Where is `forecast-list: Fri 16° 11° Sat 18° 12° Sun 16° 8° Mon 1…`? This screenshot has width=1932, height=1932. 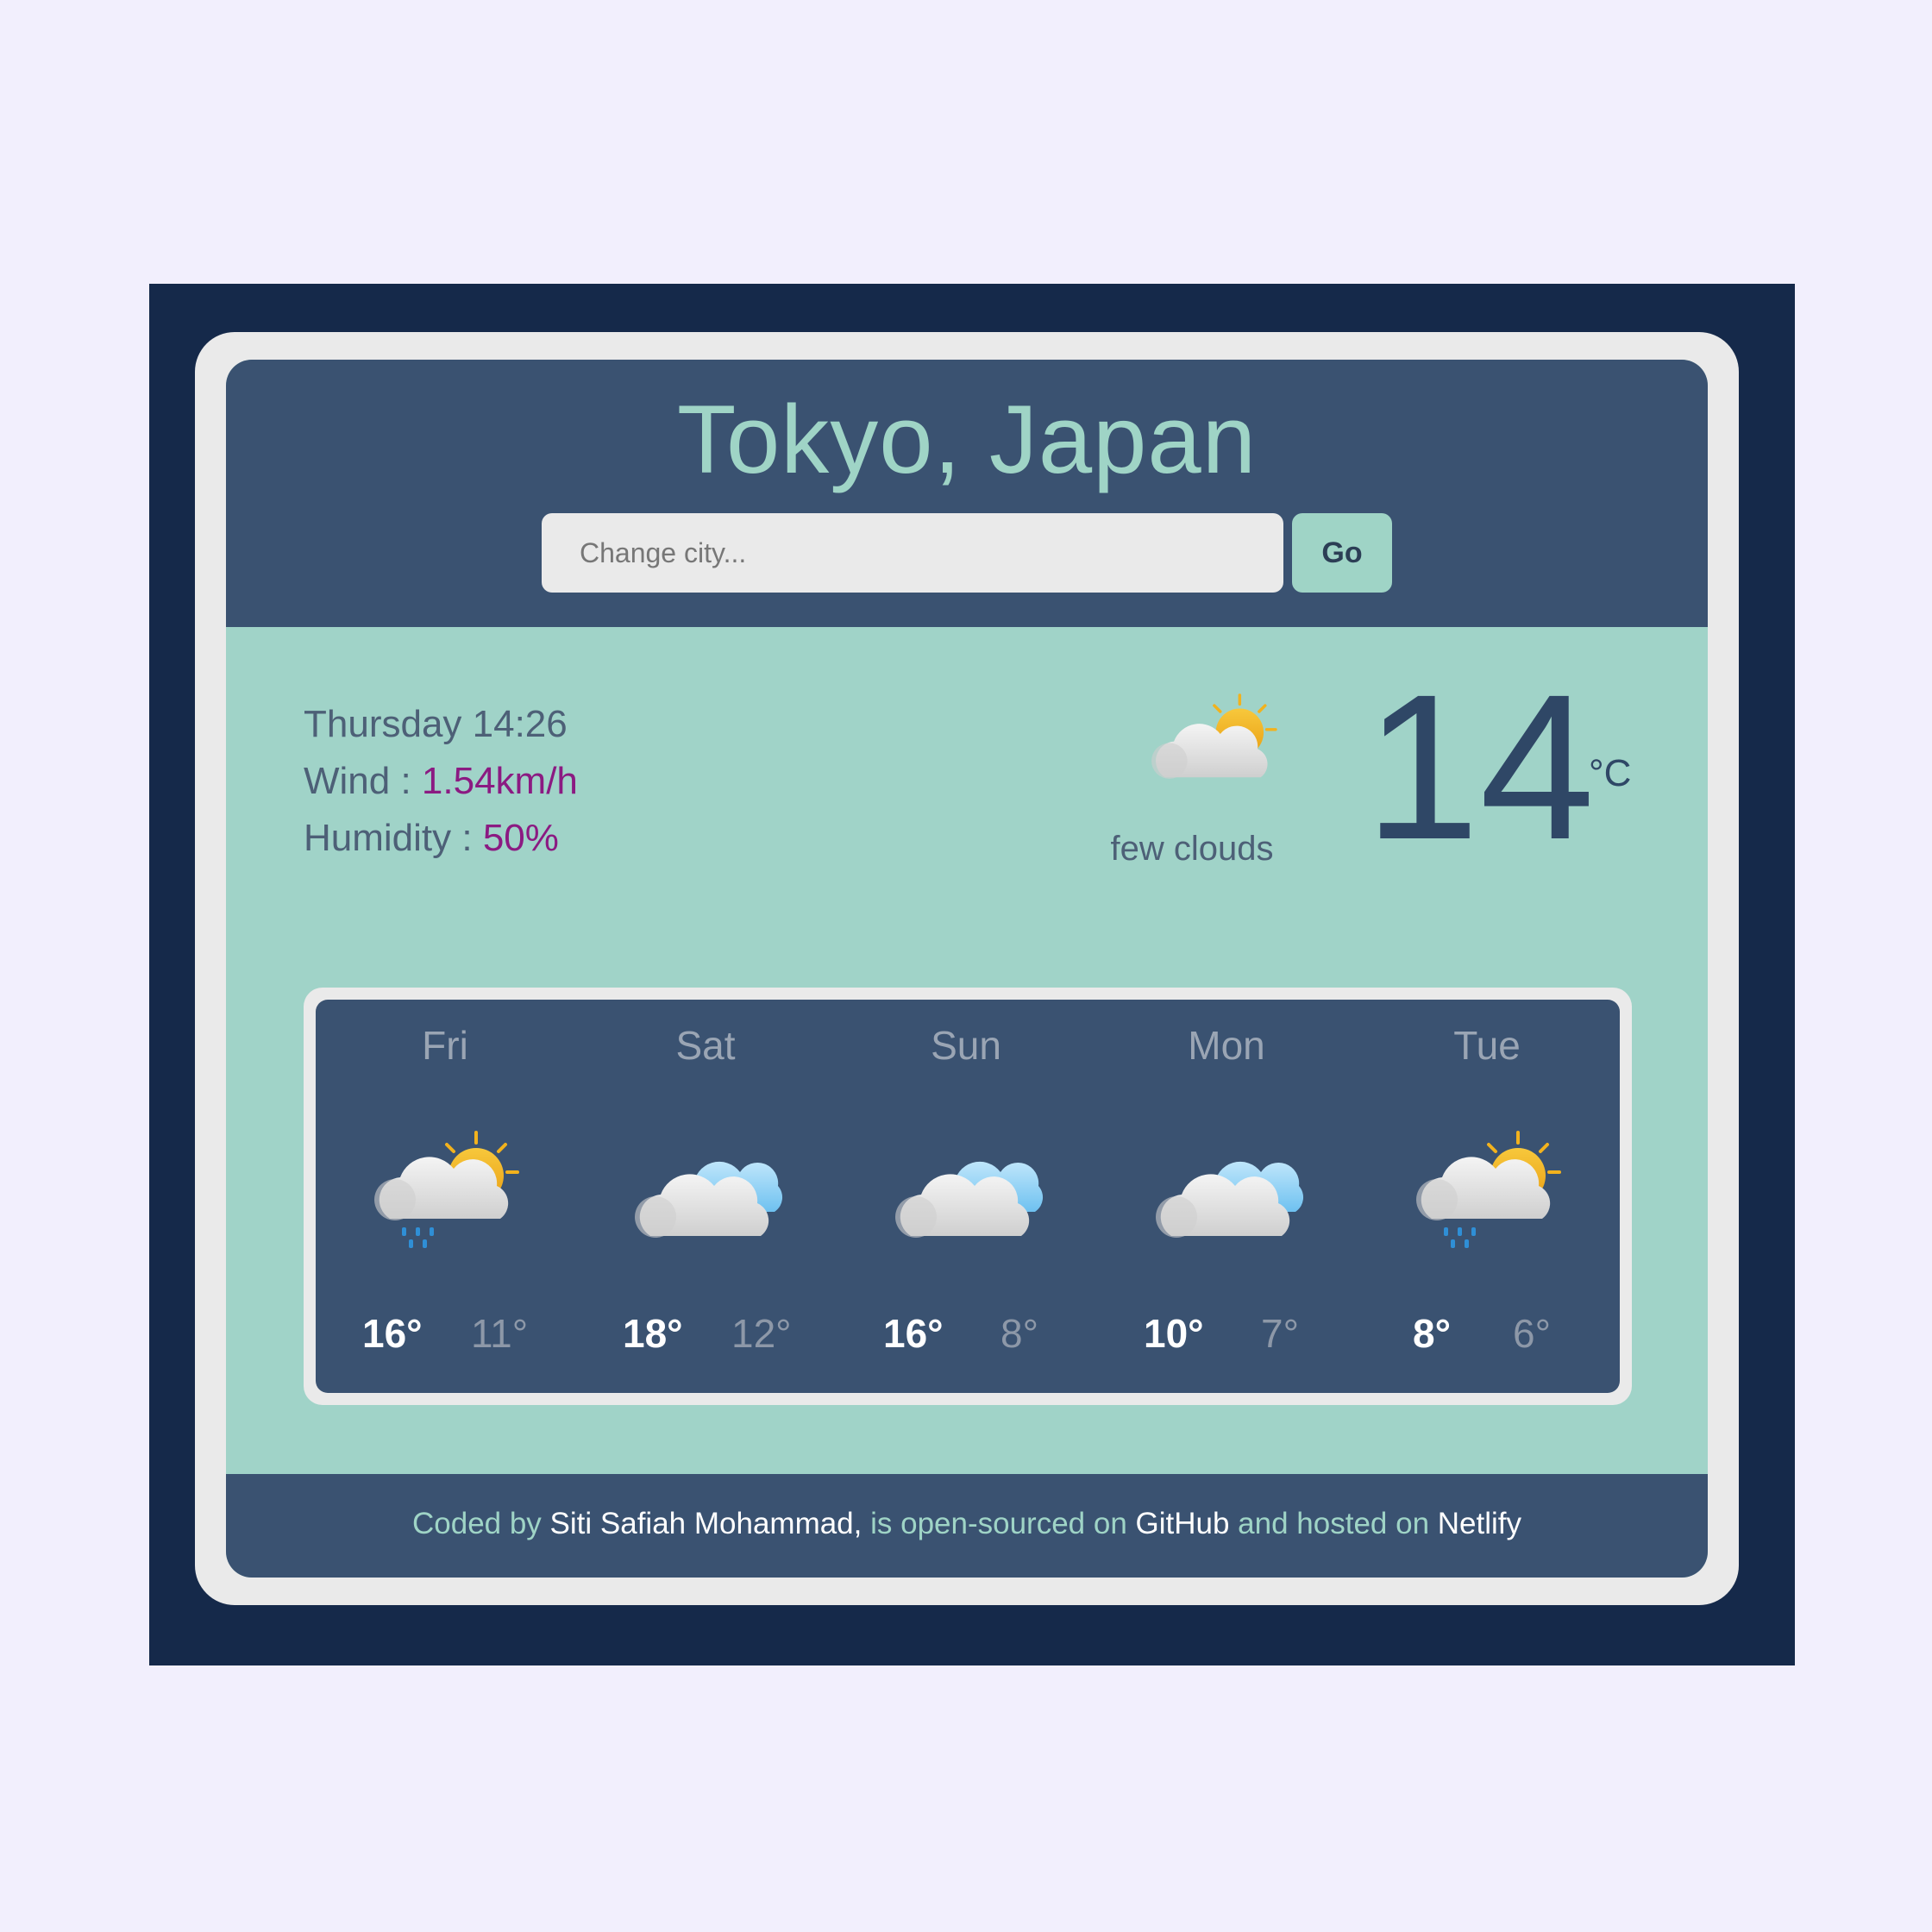 forecast-list: Fri 16° 11° Sat 18° 12° Sun 16° 8° Mon 1… is located at coordinates (968, 1196).